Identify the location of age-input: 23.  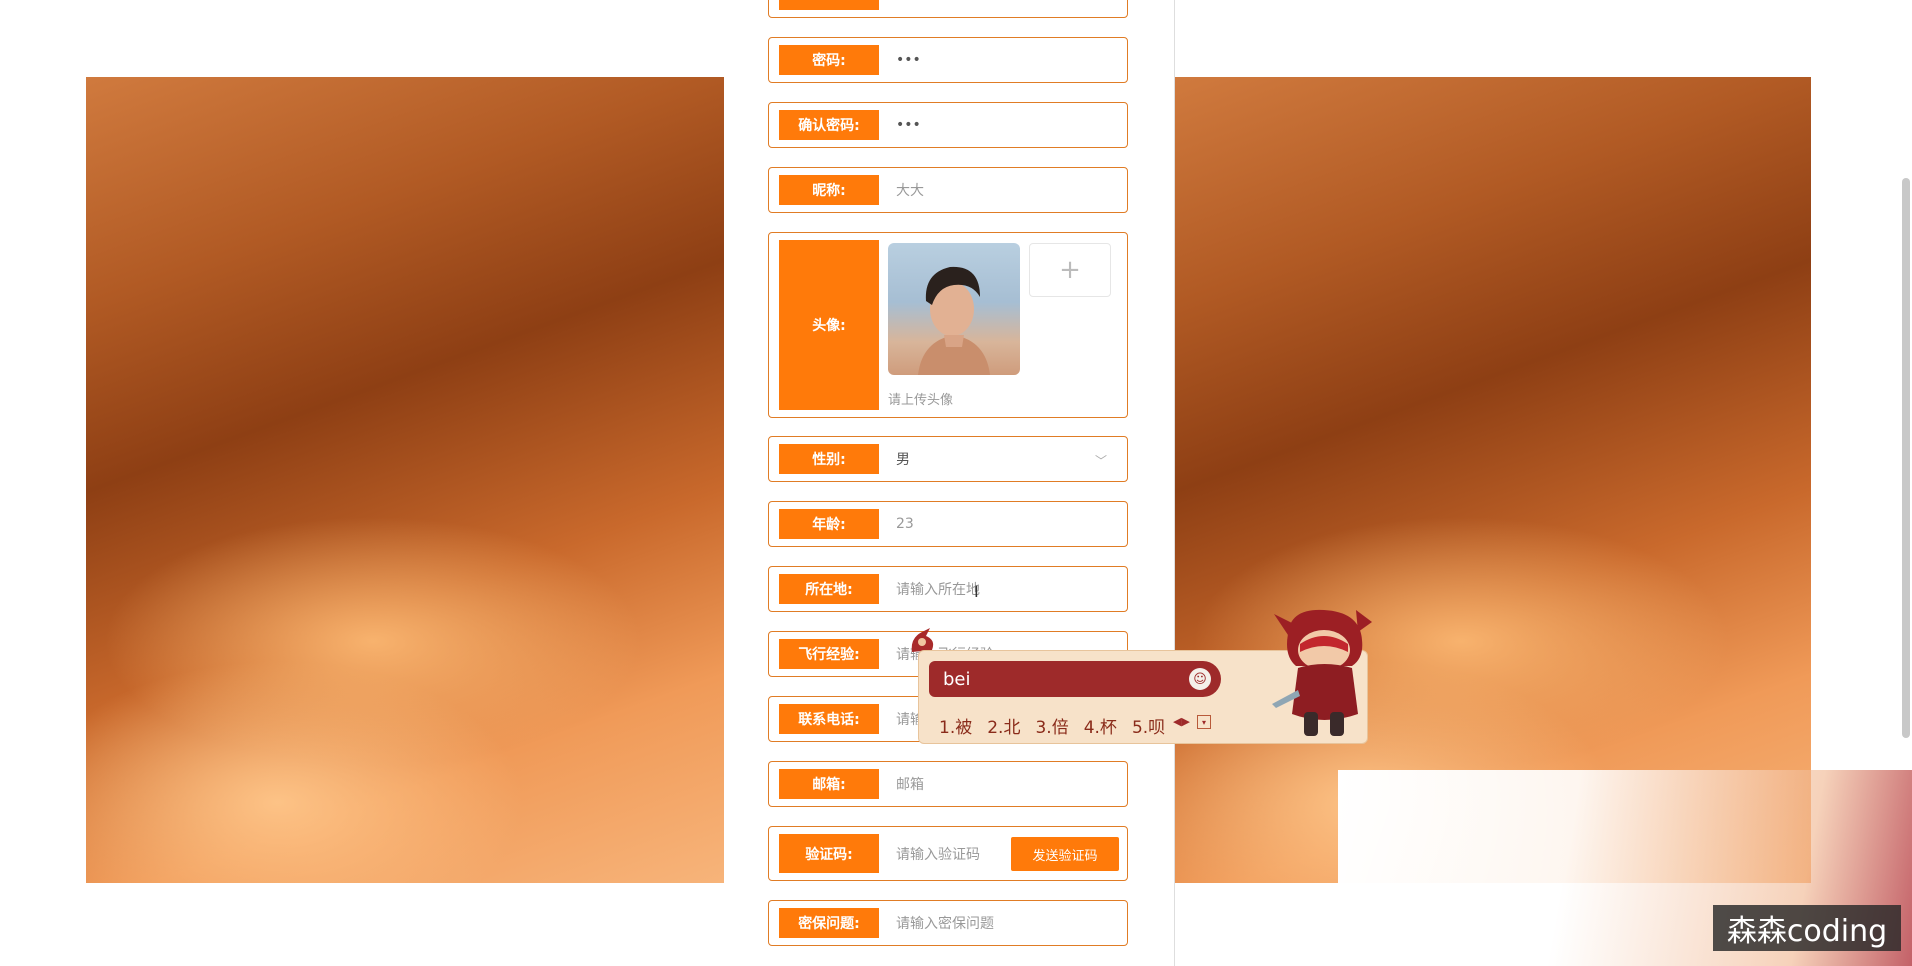
(905, 524).